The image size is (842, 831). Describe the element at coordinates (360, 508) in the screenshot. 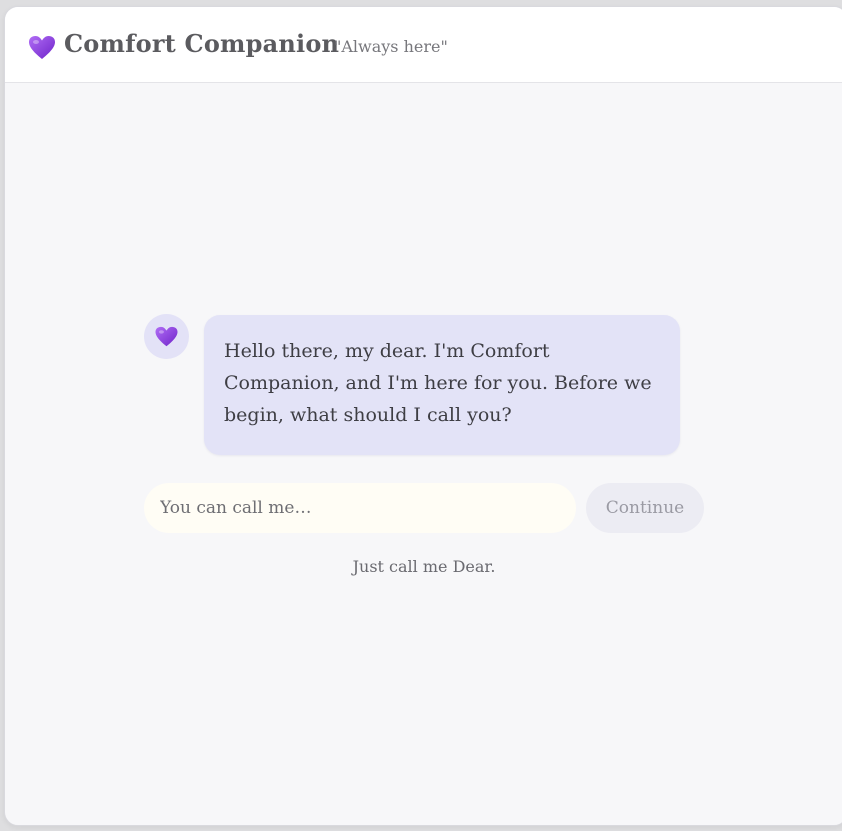

I see `name-input` at that location.